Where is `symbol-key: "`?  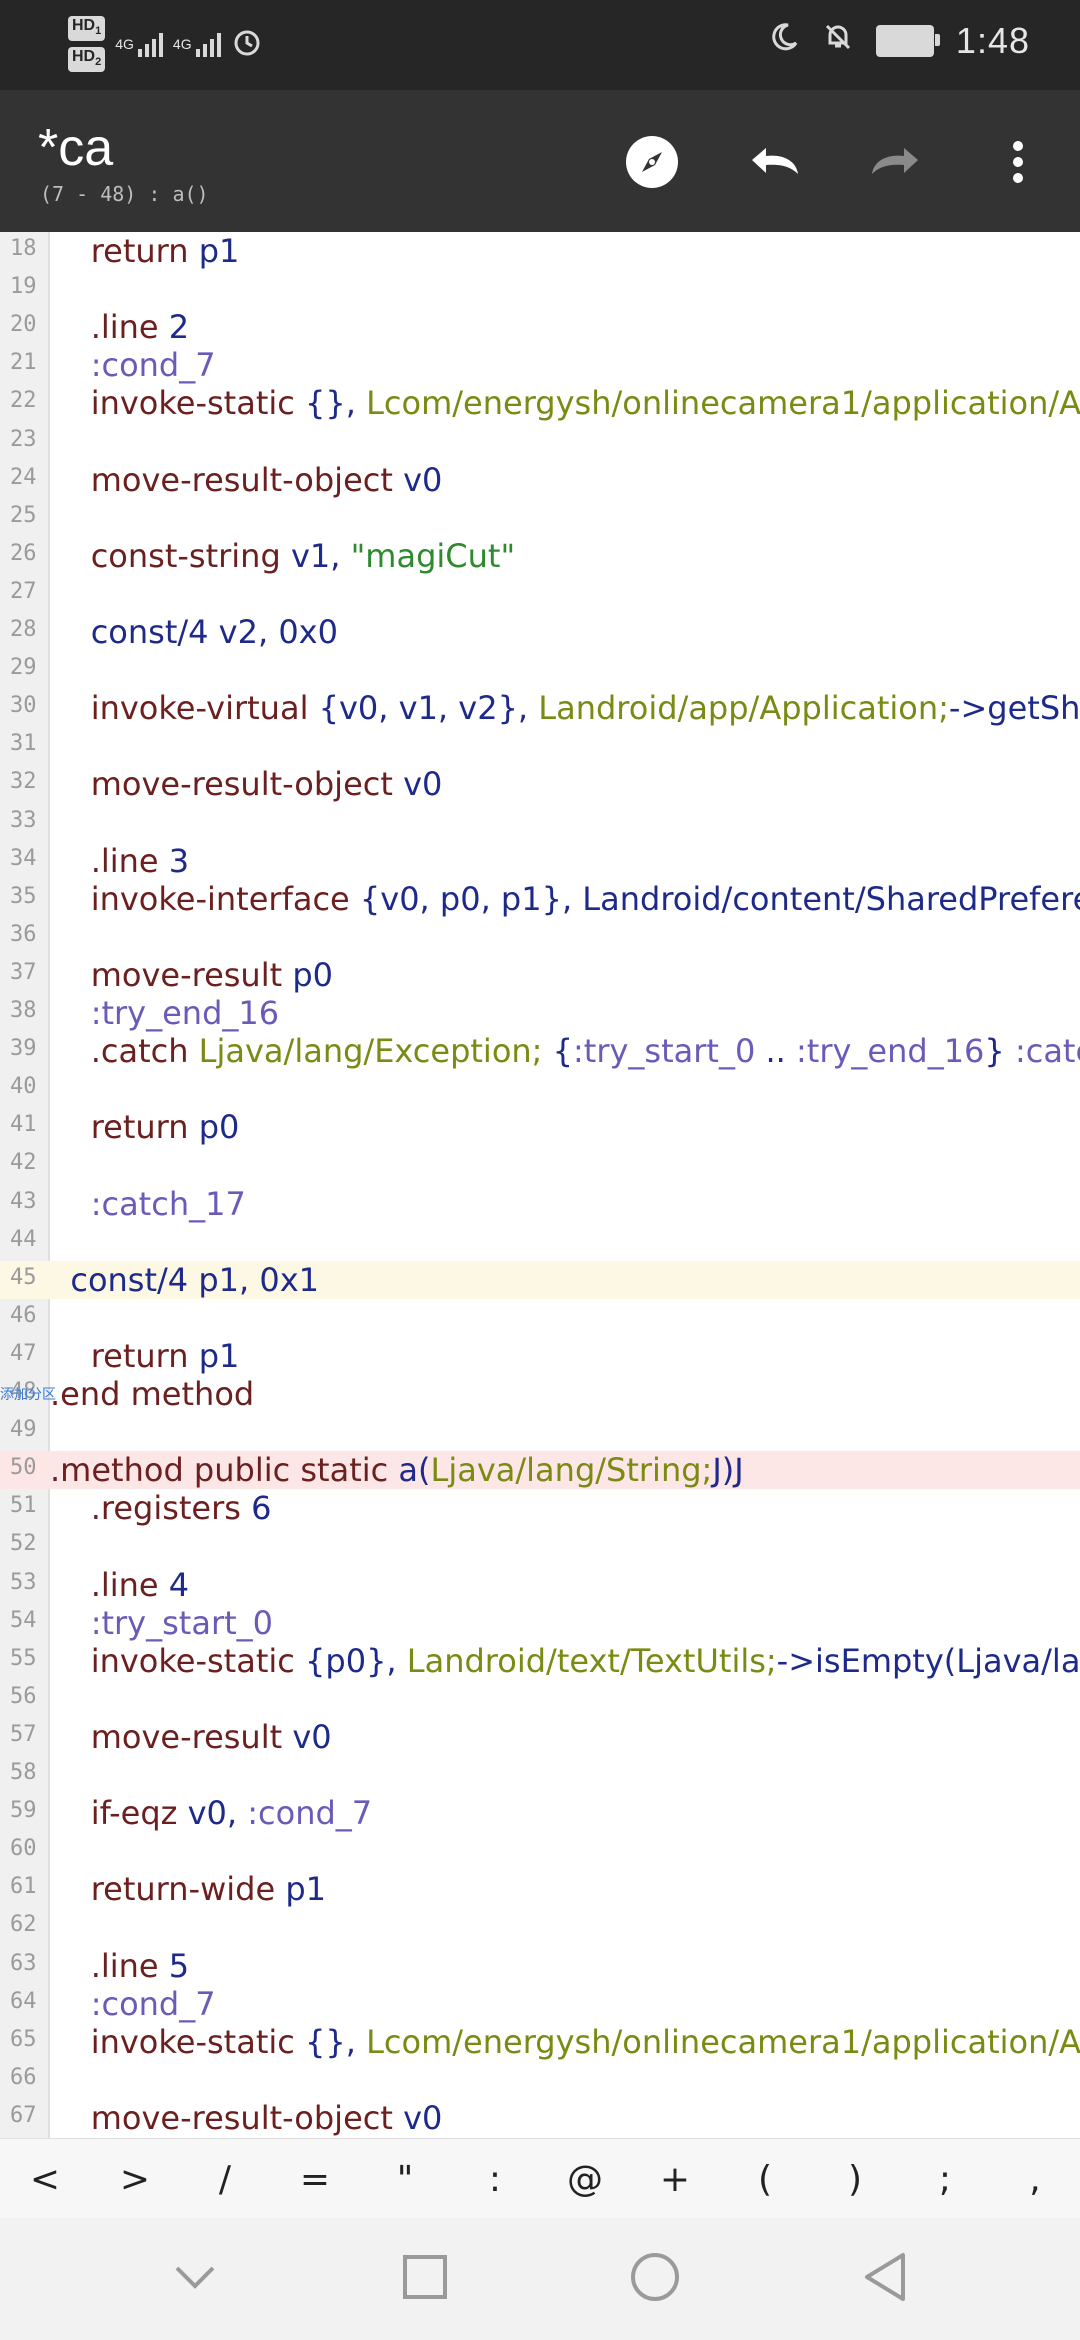
symbol-key: " is located at coordinates (405, 2179).